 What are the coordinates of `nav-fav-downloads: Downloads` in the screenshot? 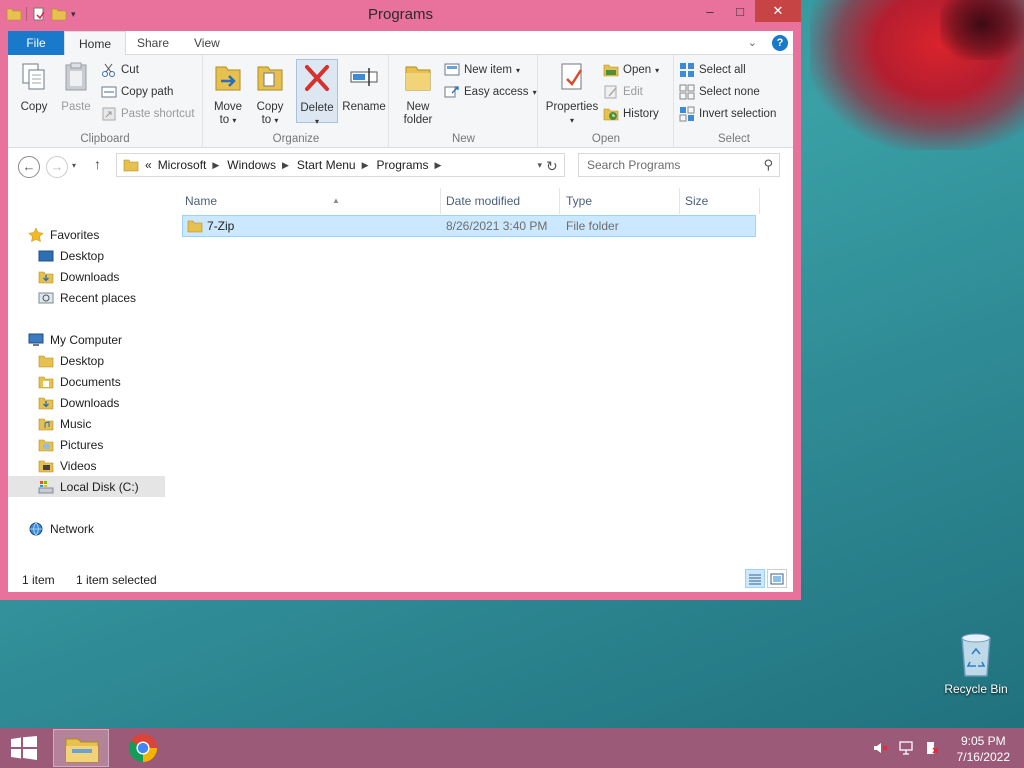 It's located at (78, 276).